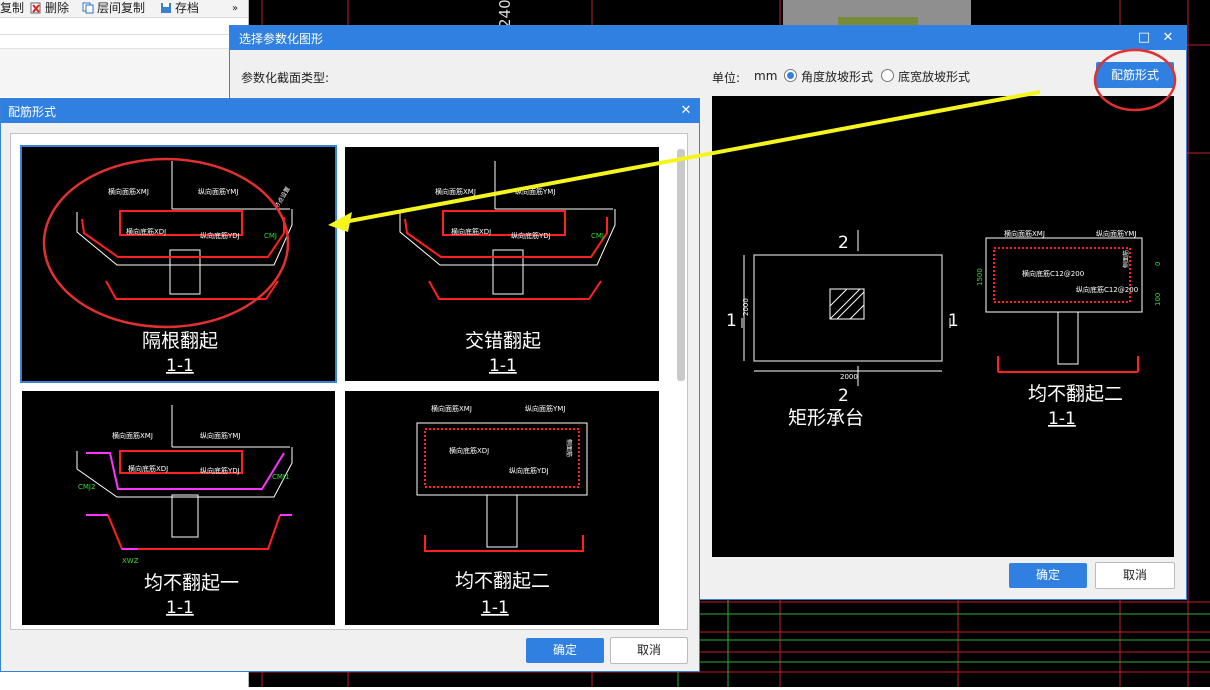 The height and width of the screenshot is (690, 1210). I want to click on annotation-button-circle, so click(1135, 80).